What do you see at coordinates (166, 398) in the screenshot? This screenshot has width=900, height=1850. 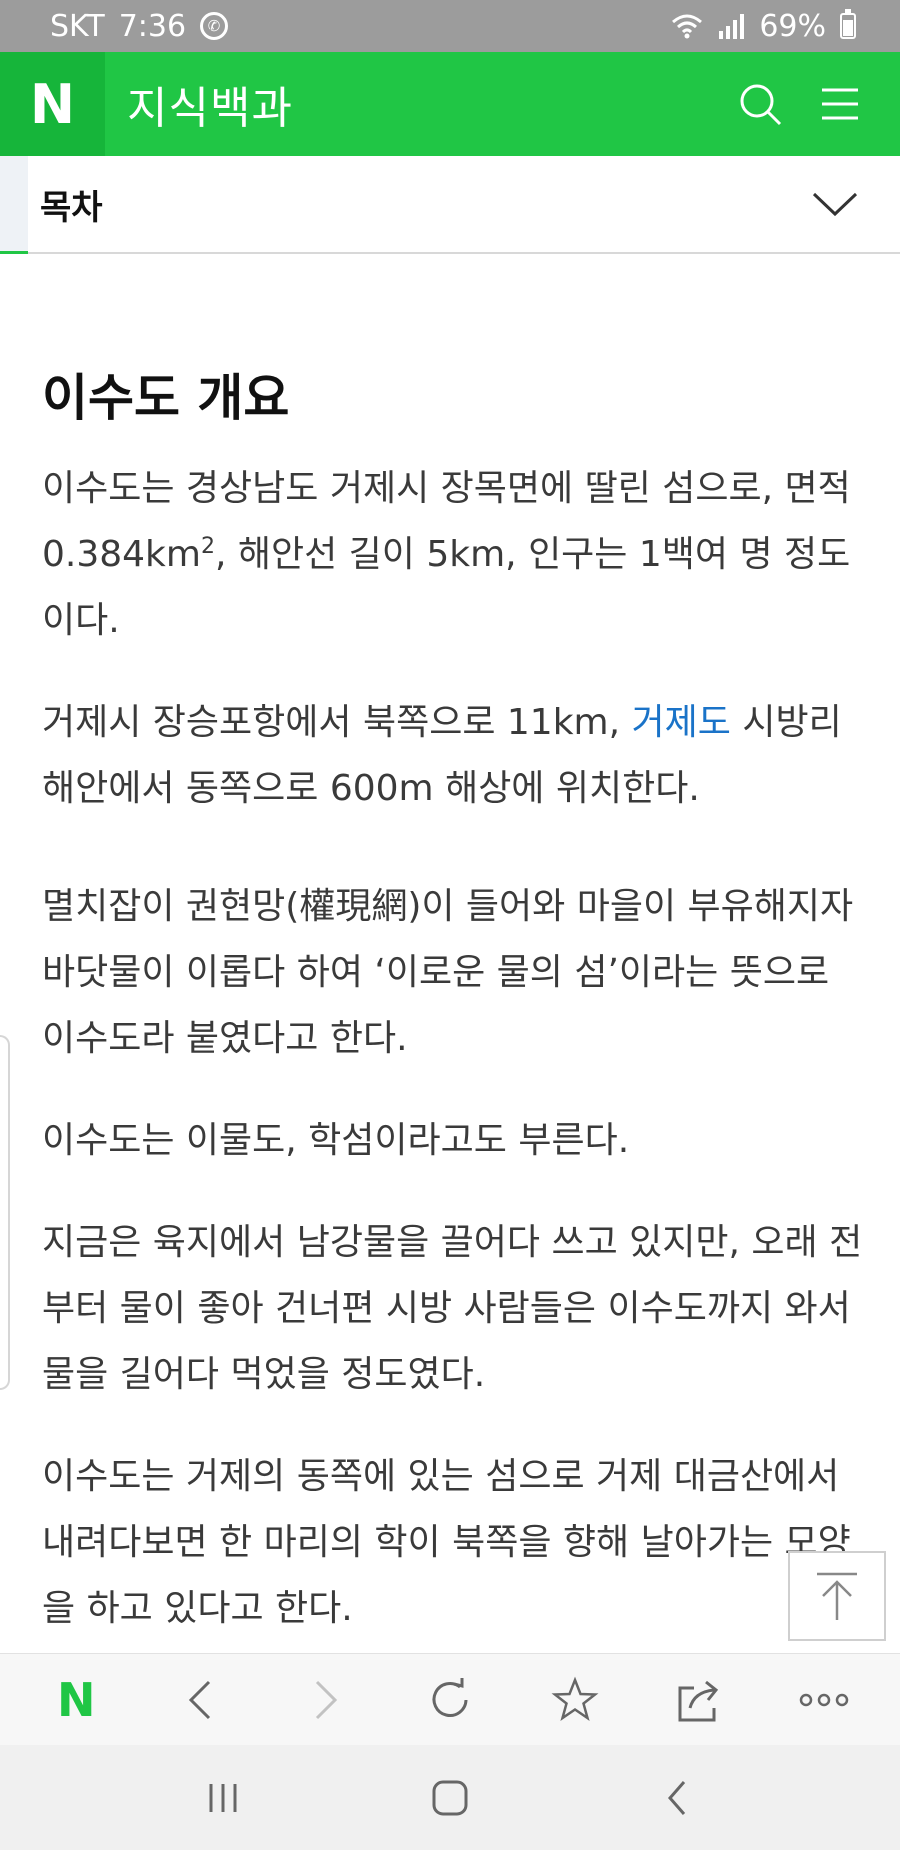 I see `article-heading: 이수도 개요` at bounding box center [166, 398].